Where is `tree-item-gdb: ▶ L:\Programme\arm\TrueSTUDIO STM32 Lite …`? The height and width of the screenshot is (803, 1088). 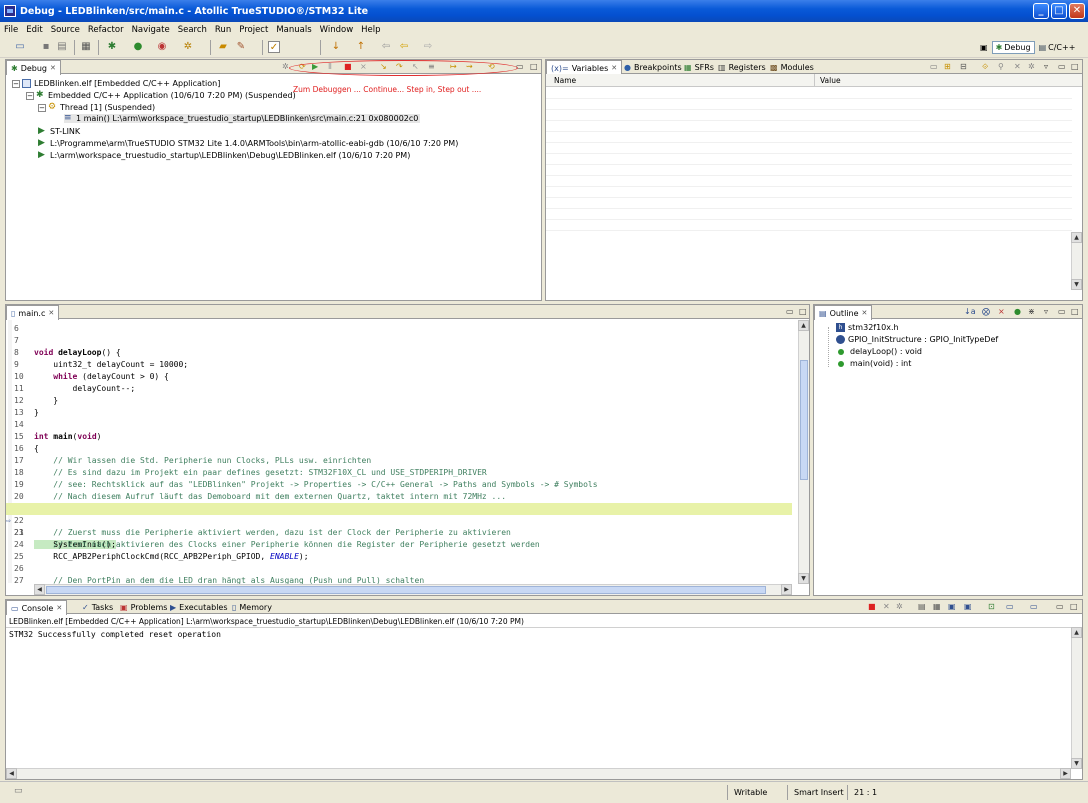
tree-item-gdb: ▶ L:\Programme\arm\TrueSTUDIO STM32 Lite … is located at coordinates (248, 144).